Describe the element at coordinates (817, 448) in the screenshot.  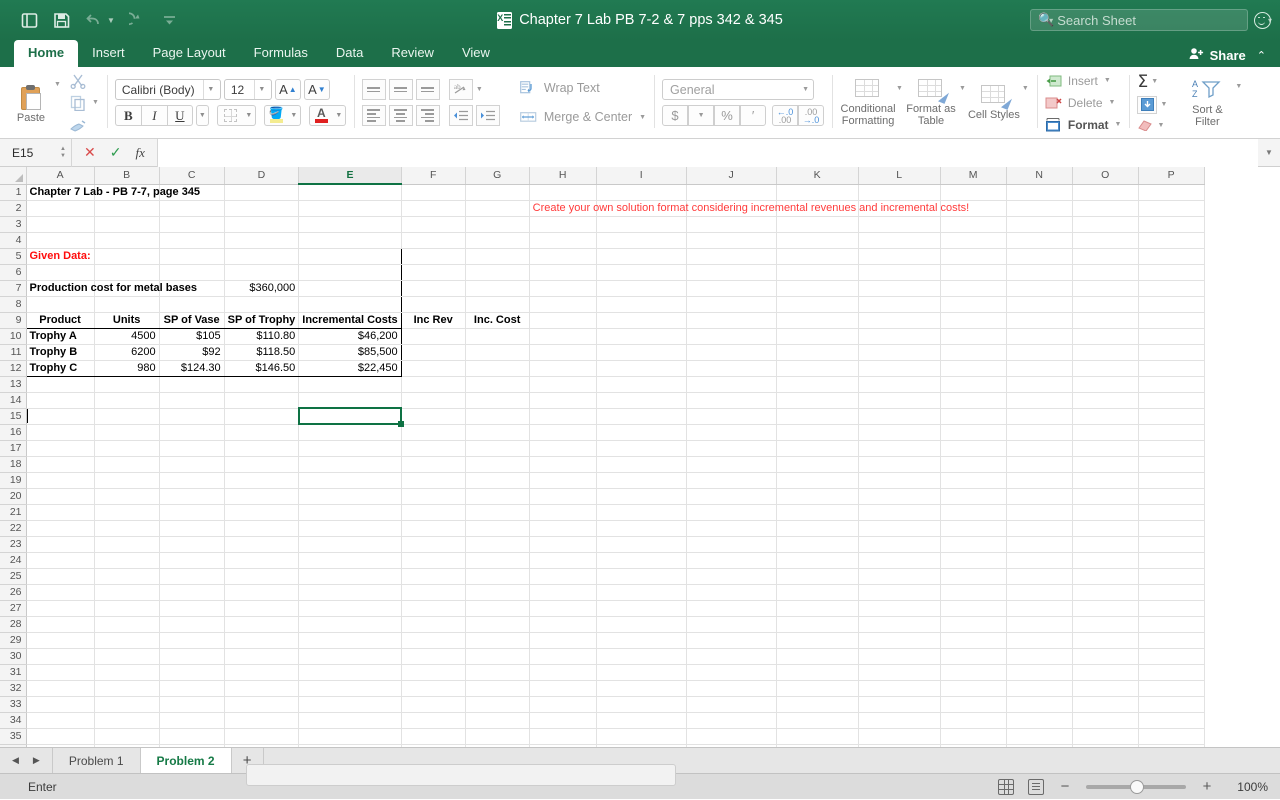
I see `cell-k17` at that location.